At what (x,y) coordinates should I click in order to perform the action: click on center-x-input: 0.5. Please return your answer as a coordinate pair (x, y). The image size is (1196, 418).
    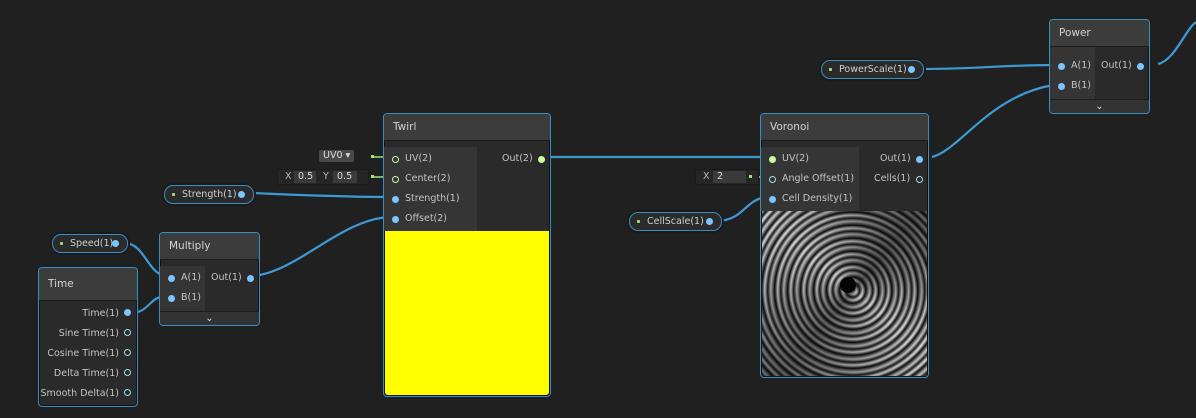
    Looking at the image, I should click on (305, 177).